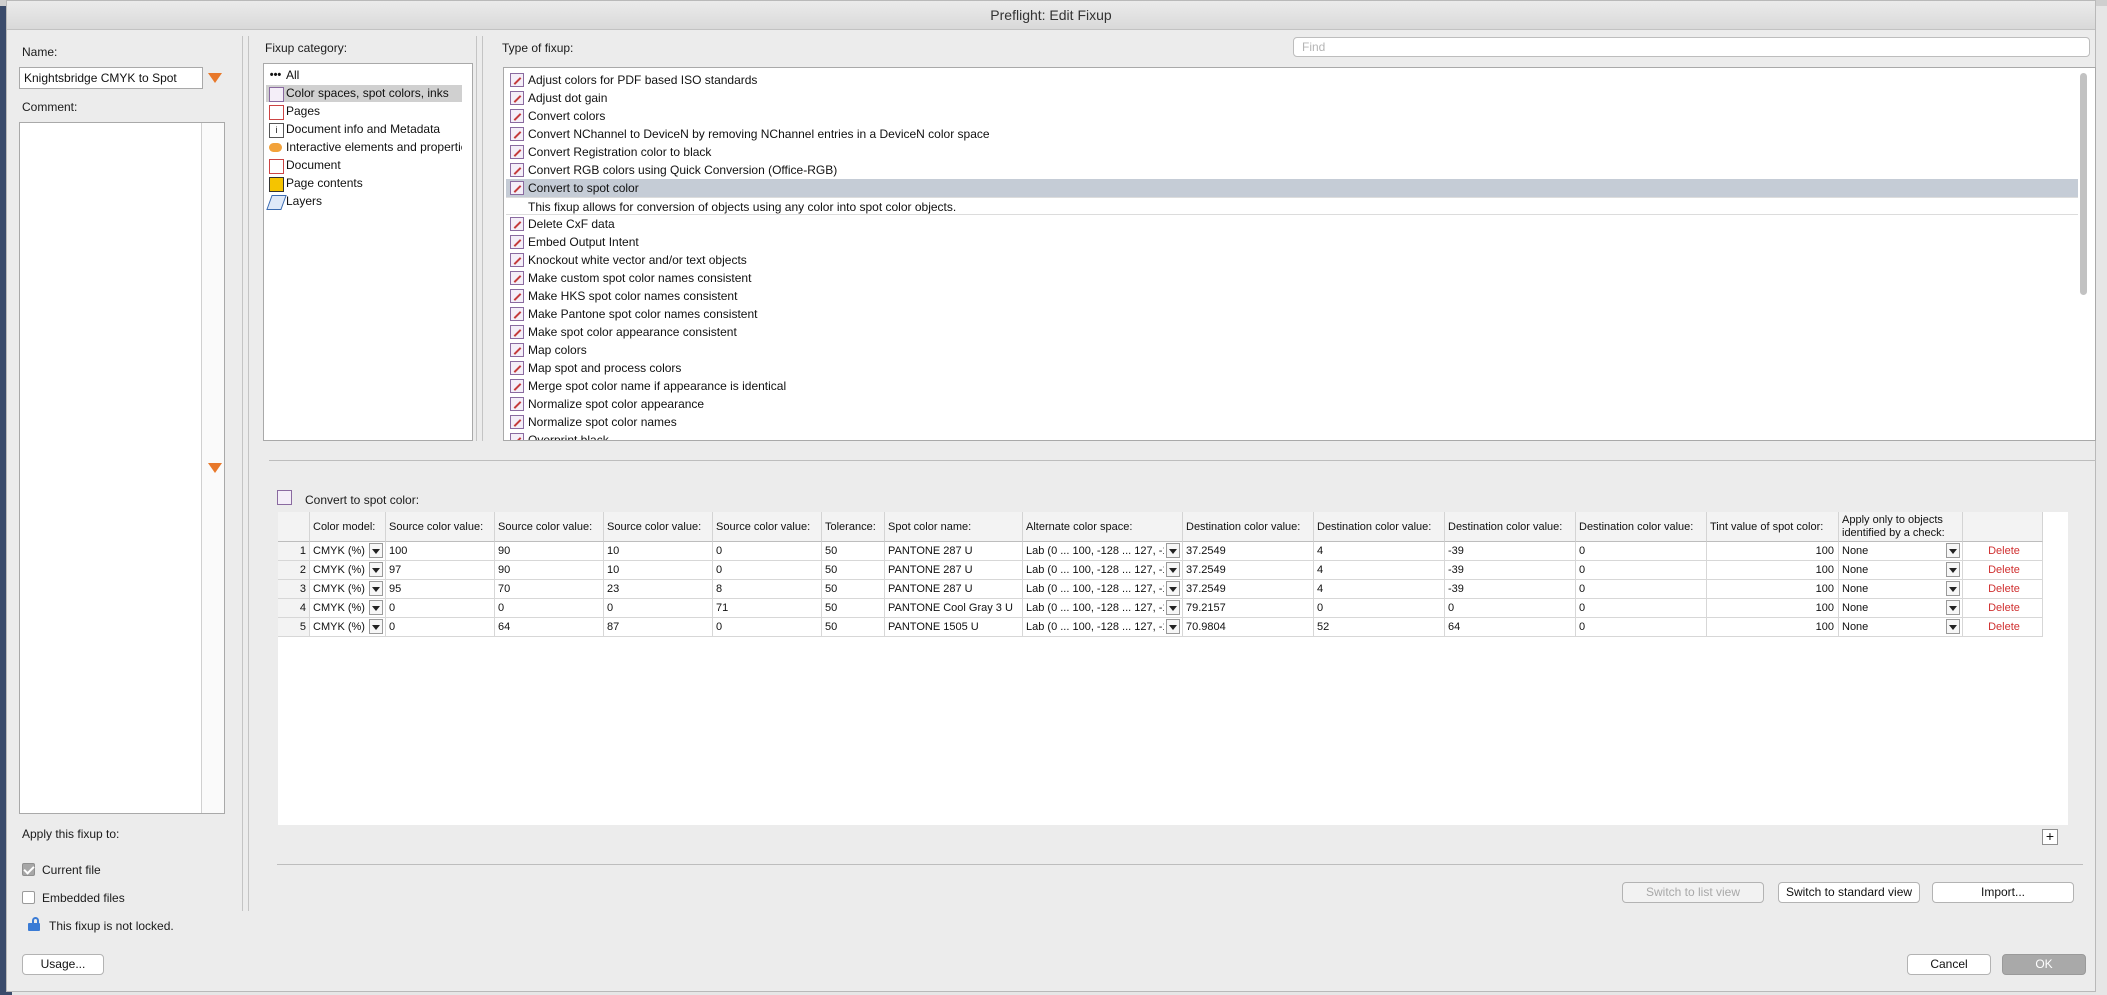 This screenshot has height=995, width=2107. What do you see at coordinates (658, 589) in the screenshot?
I see `table-cell: 23` at bounding box center [658, 589].